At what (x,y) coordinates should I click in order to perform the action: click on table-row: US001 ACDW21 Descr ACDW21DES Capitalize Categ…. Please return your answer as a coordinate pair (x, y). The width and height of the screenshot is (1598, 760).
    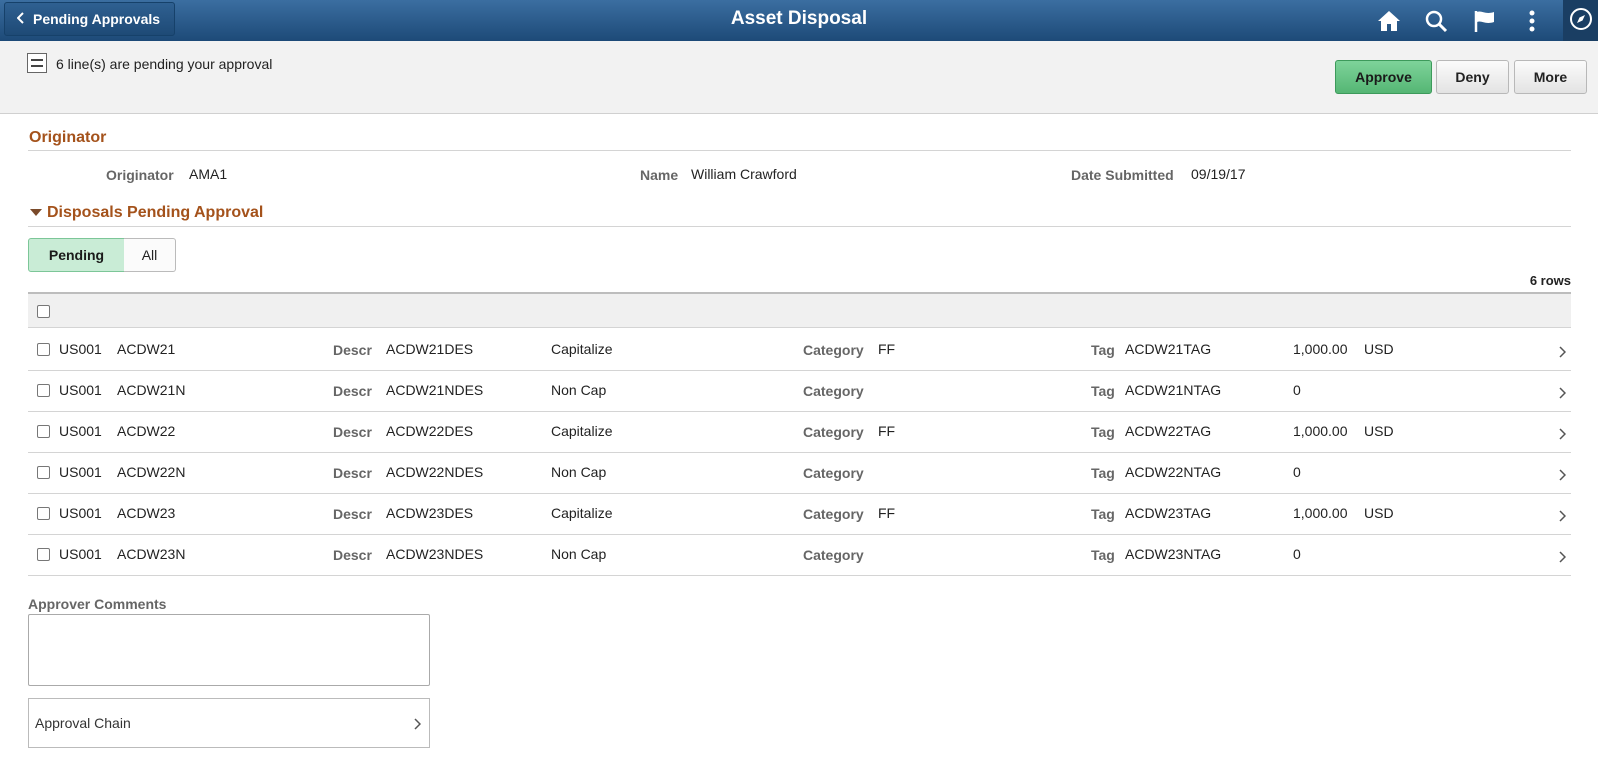
    Looking at the image, I should click on (799, 350).